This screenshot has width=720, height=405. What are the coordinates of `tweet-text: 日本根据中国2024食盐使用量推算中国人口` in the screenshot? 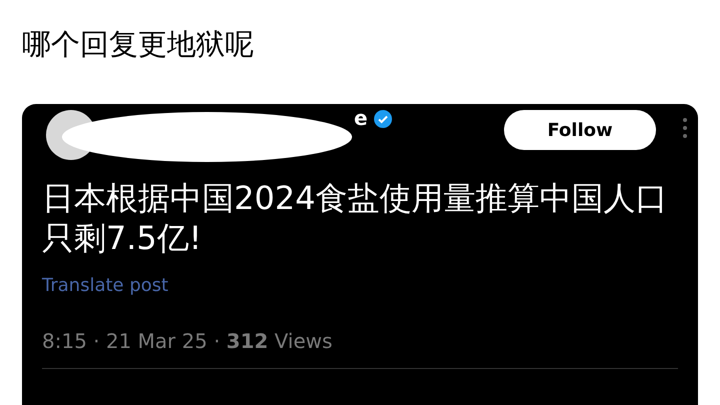 It's located at (355, 198).